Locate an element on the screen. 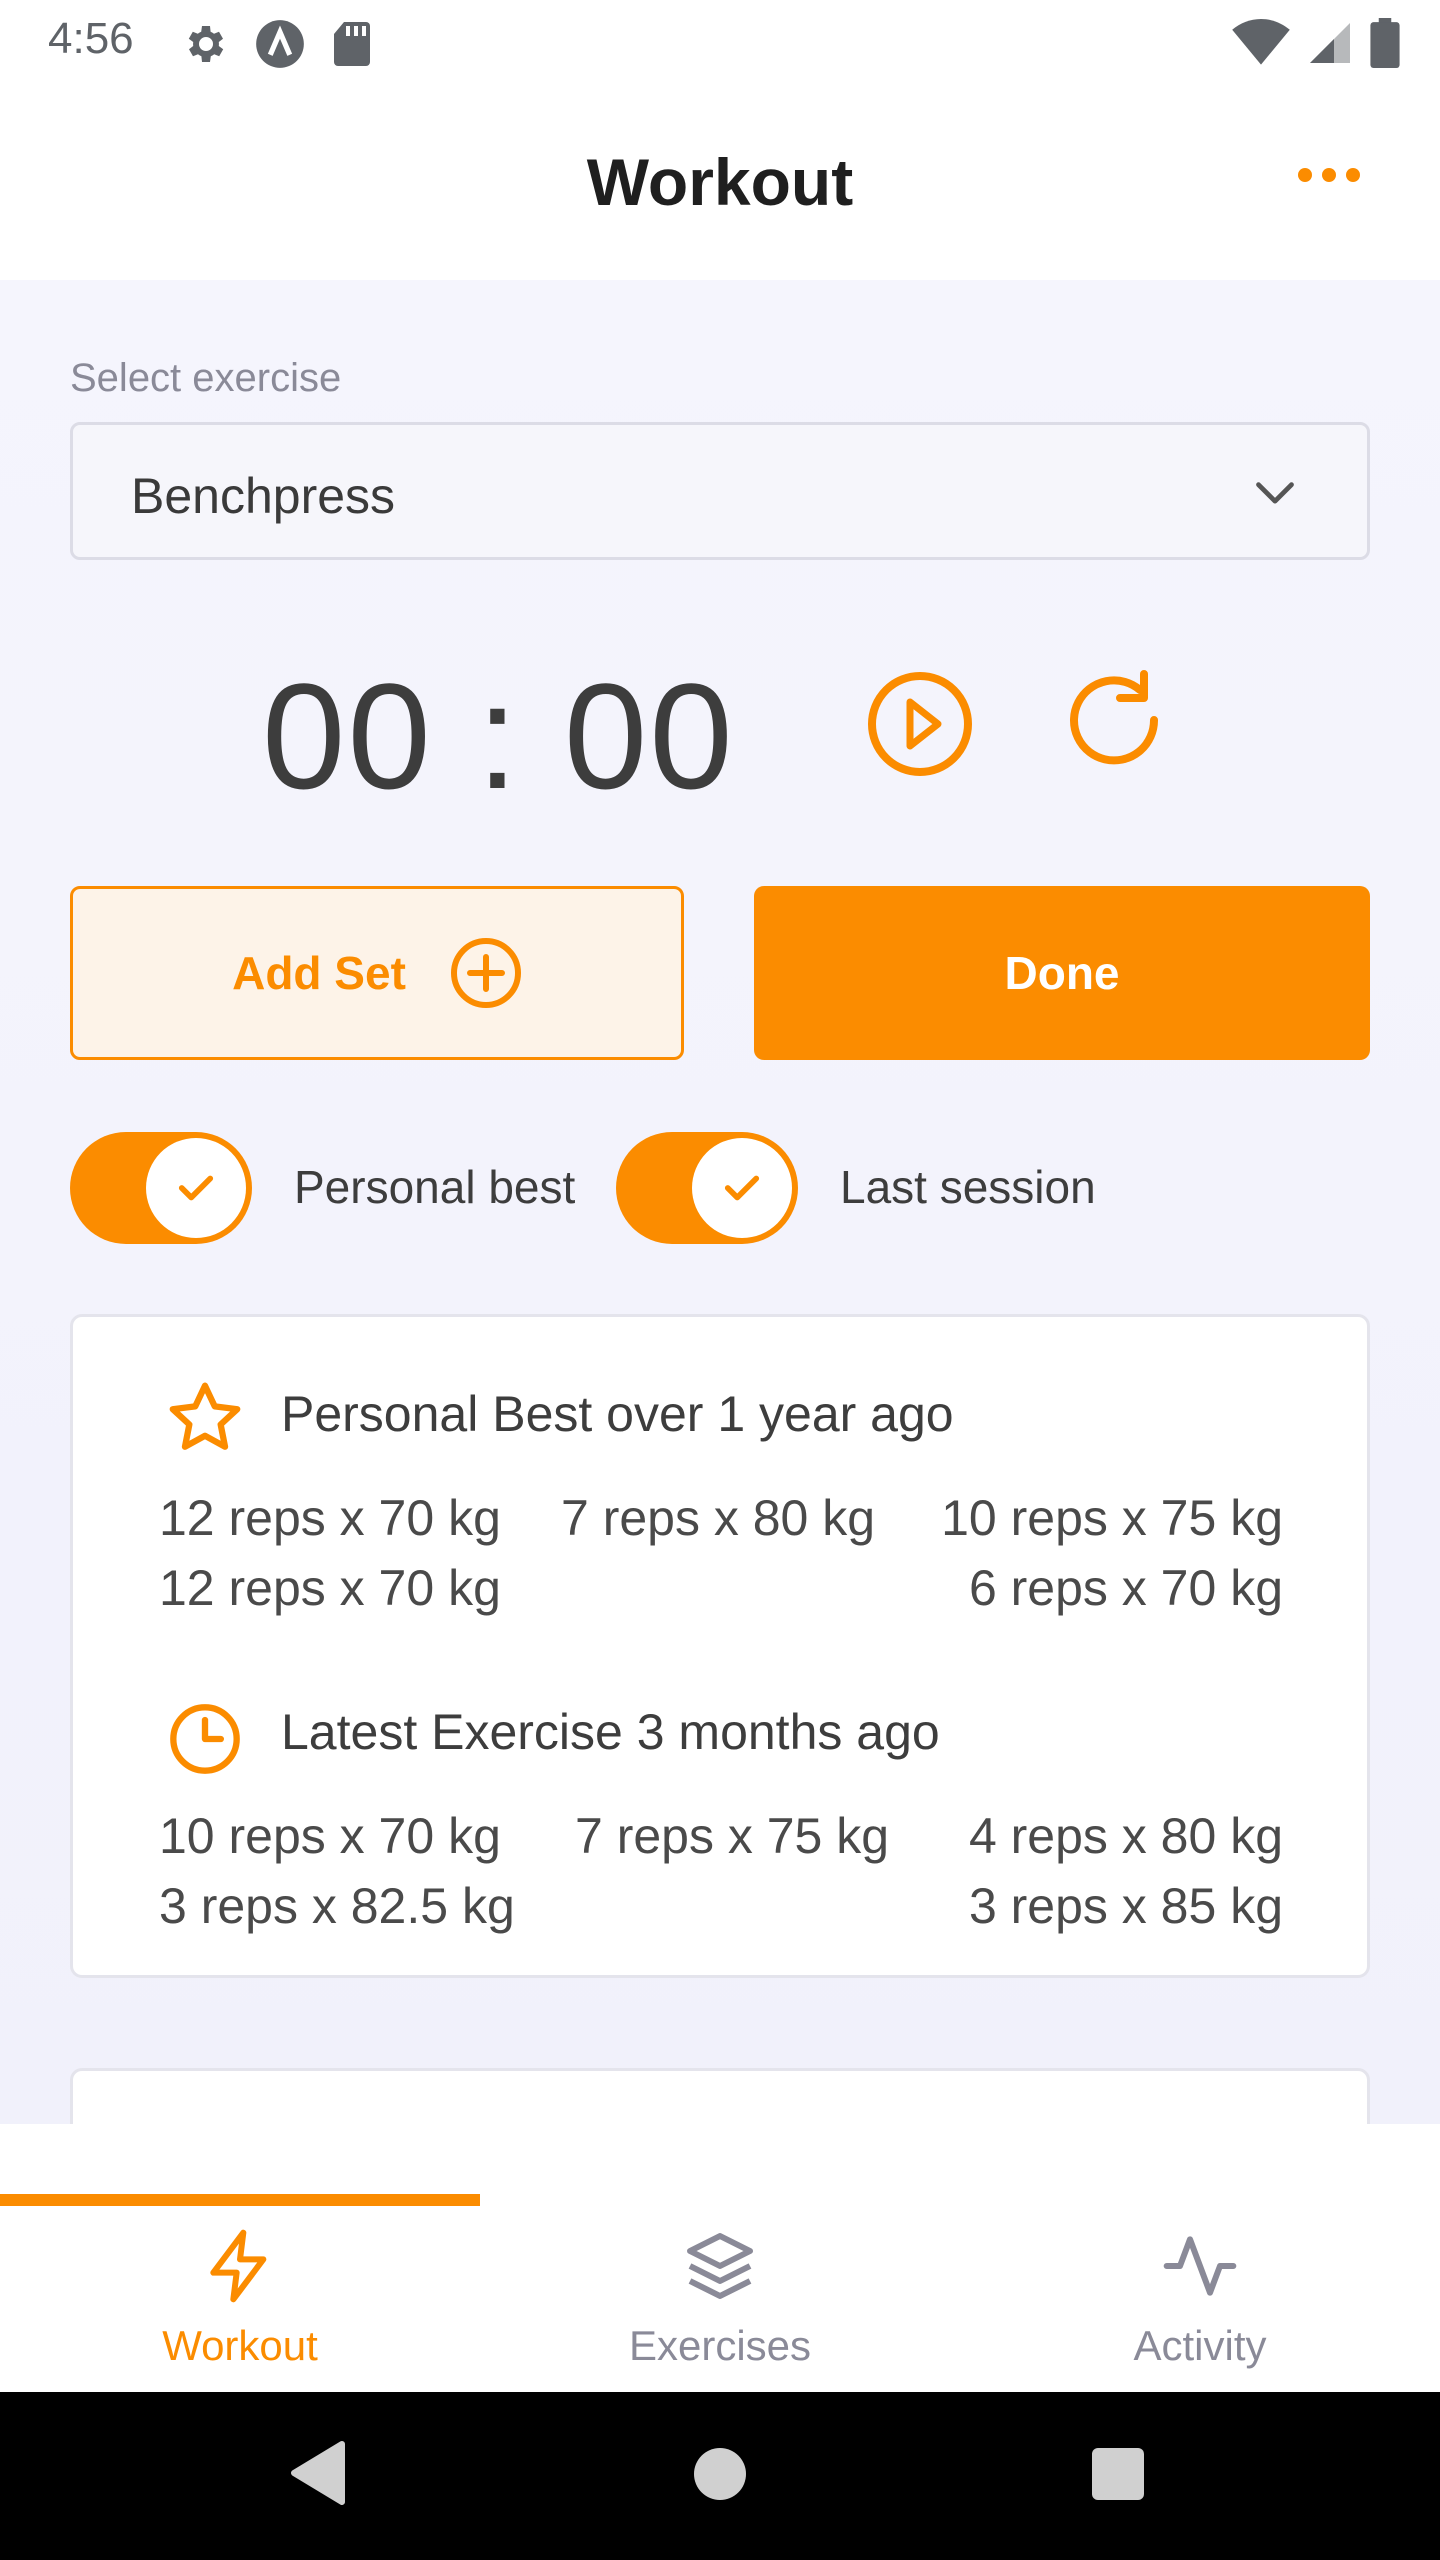 Image resolution: width=1440 pixels, height=2560 pixels. signal-icon is located at coordinates (1330, 43).